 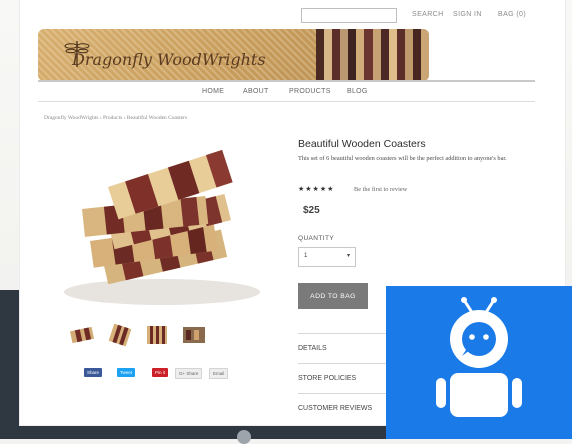 What do you see at coordinates (10, 364) in the screenshot?
I see `background-strip` at bounding box center [10, 364].